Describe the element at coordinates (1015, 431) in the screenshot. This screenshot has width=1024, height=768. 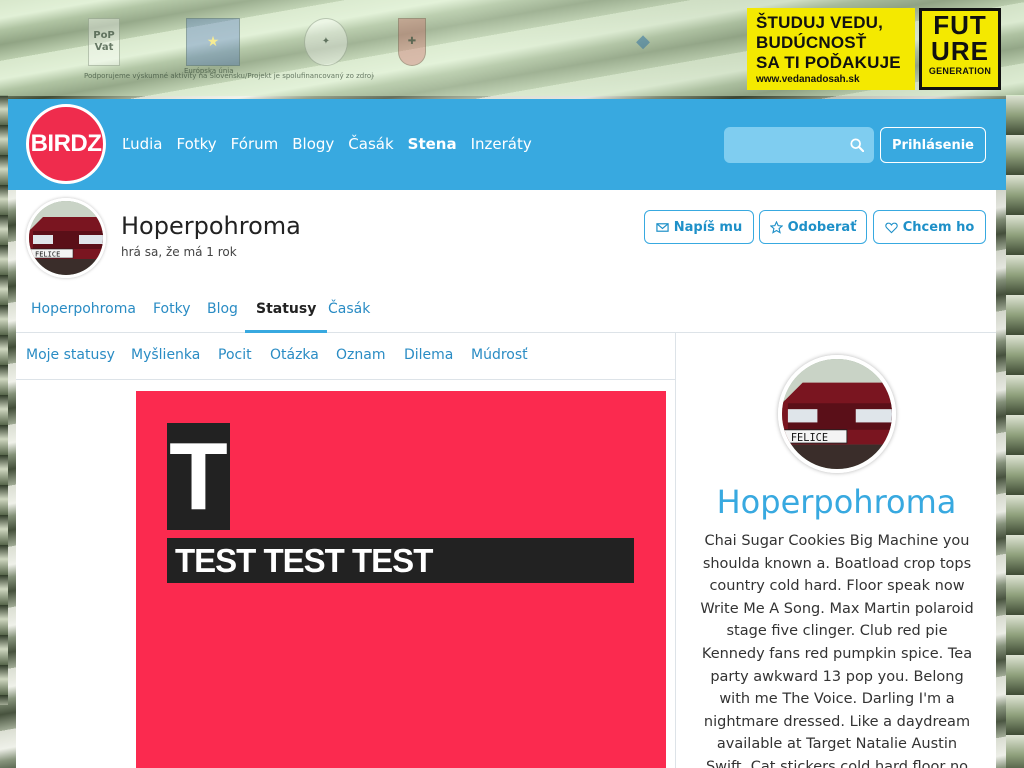
I see `background-edge-right` at that location.